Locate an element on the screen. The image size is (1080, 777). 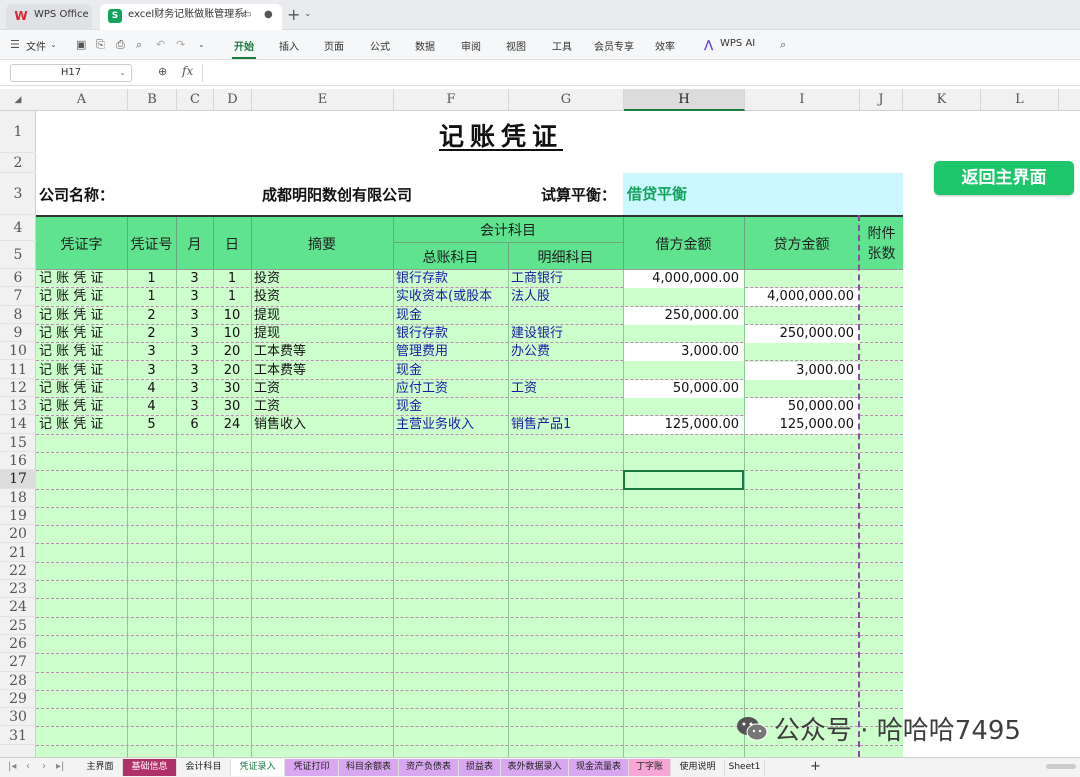
sheet-tab-8: 表外数据录入 is located at coordinates (535, 767).